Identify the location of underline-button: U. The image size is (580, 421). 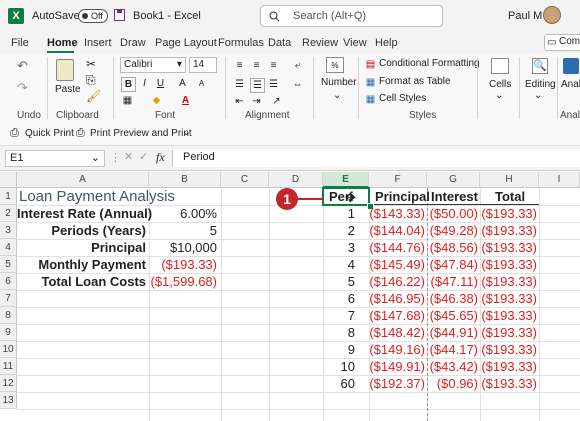
(160, 83).